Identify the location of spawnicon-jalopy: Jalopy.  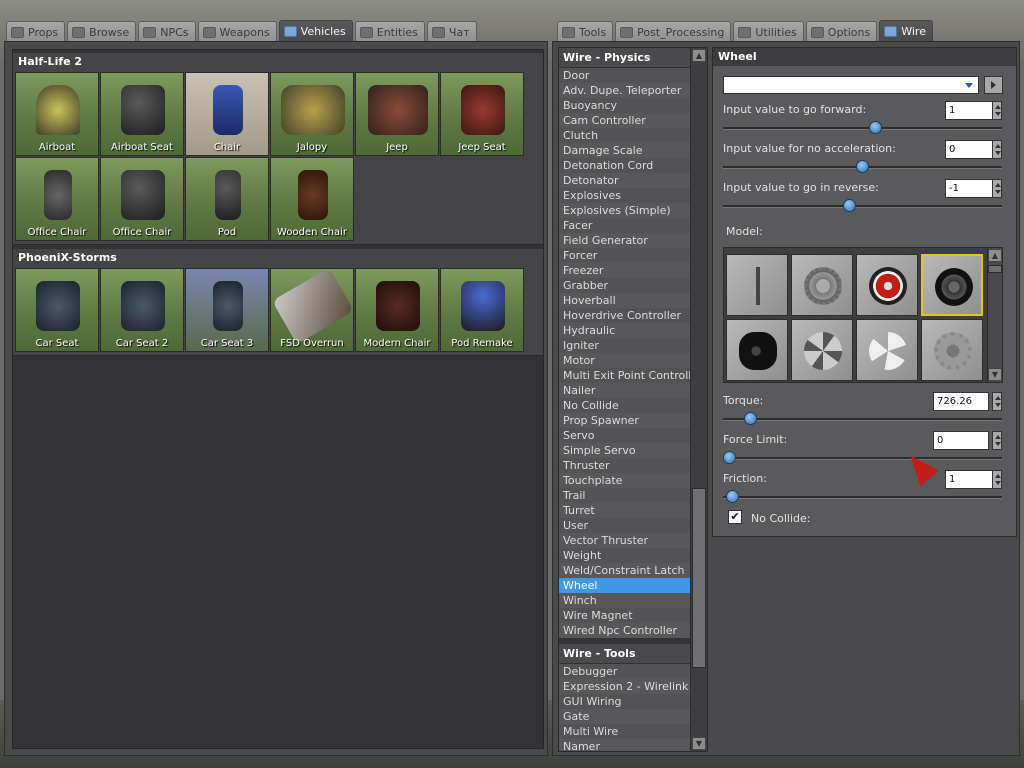
(312, 114).